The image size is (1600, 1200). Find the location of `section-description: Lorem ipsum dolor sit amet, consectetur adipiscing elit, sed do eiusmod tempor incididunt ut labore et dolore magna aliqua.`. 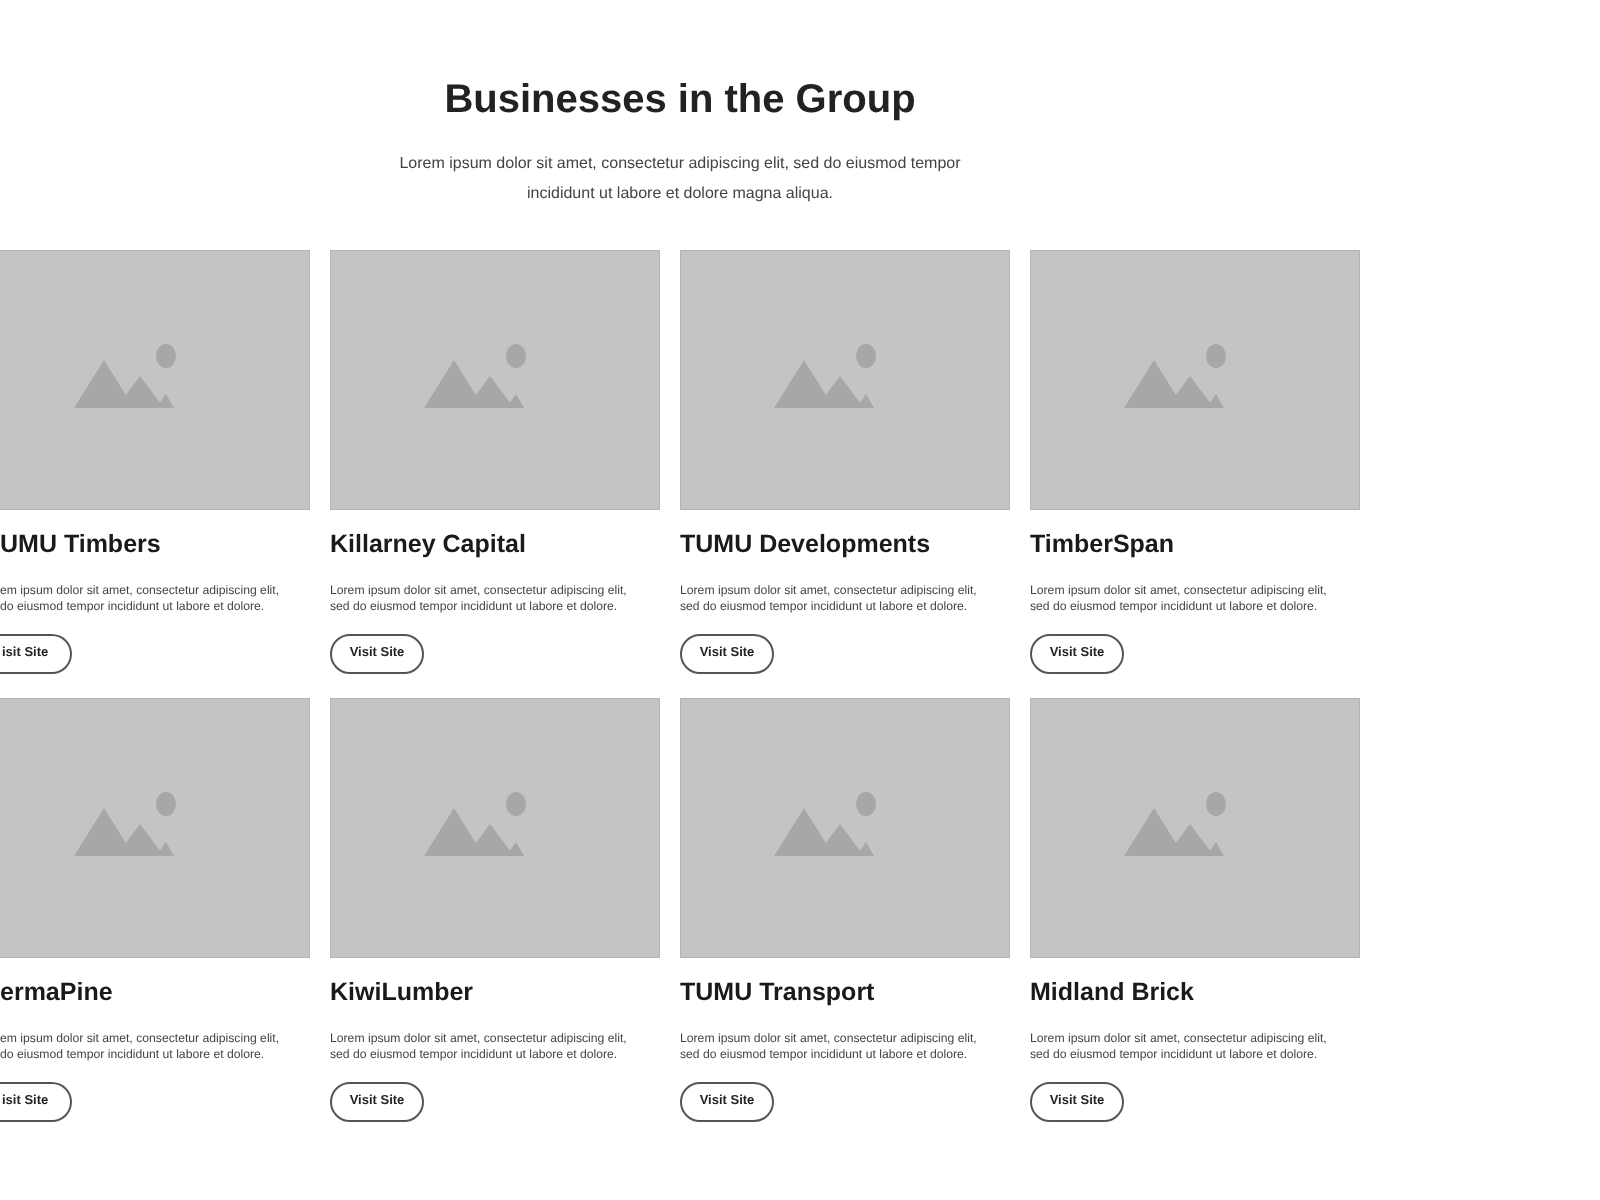

section-description: Lorem ipsum dolor sit amet, consectetur adipiscing elit, sed do eiusmod tempor incididunt ut labore et dolore magna aliqua. is located at coordinates (680, 179).